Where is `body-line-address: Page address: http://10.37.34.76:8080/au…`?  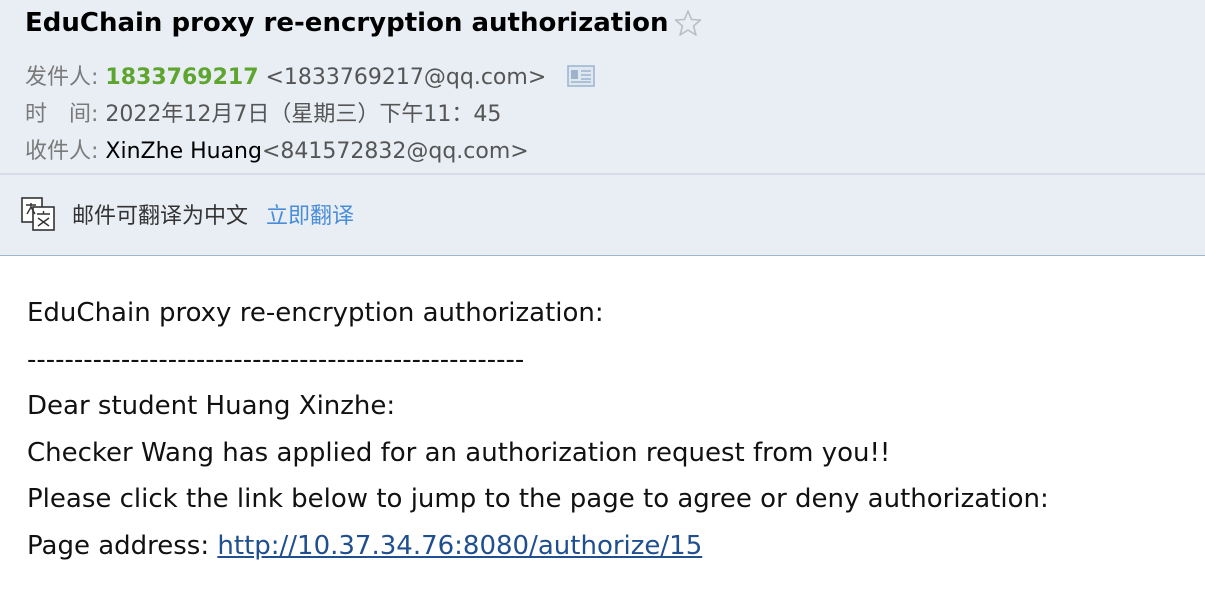 body-line-address: Page address: http://10.37.34.76:8080/au… is located at coordinates (538, 546).